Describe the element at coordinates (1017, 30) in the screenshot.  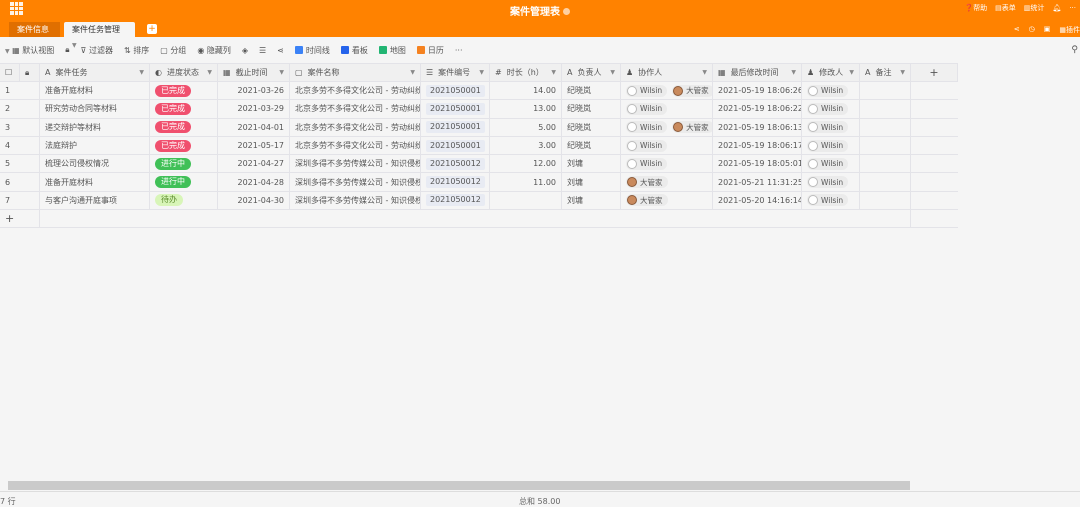
I see `share-icon: ⋖` at that location.